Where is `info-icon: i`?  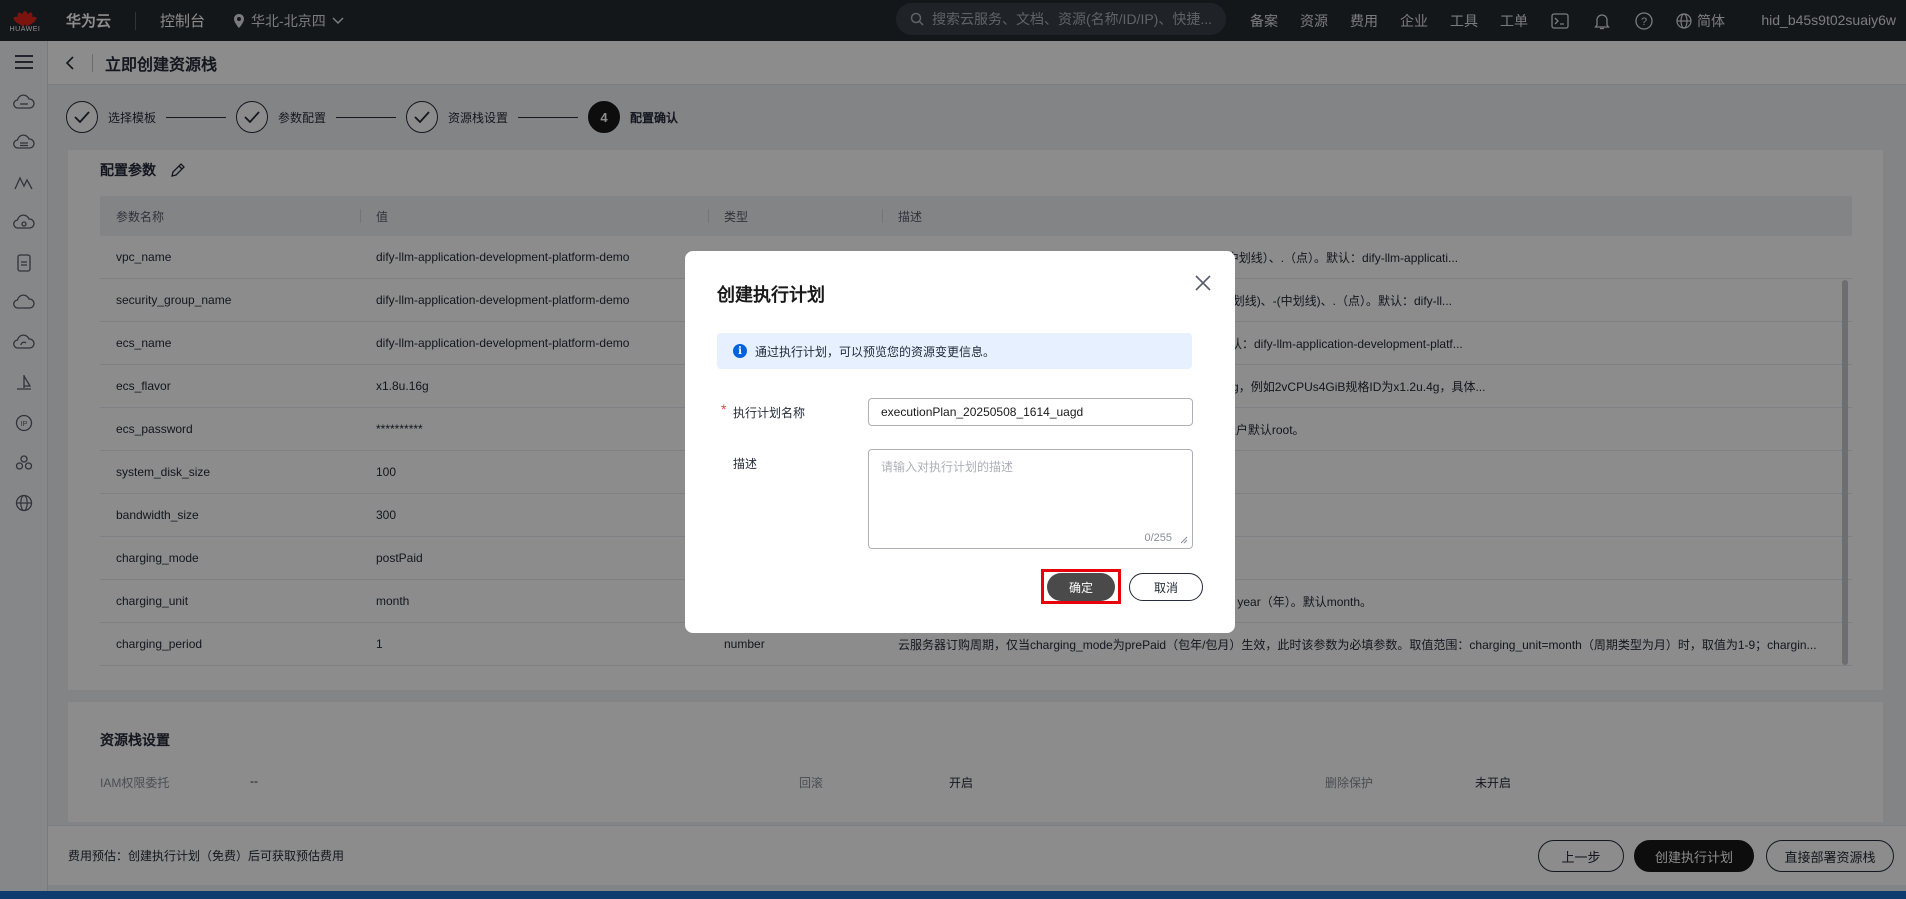
info-icon: i is located at coordinates (740, 351).